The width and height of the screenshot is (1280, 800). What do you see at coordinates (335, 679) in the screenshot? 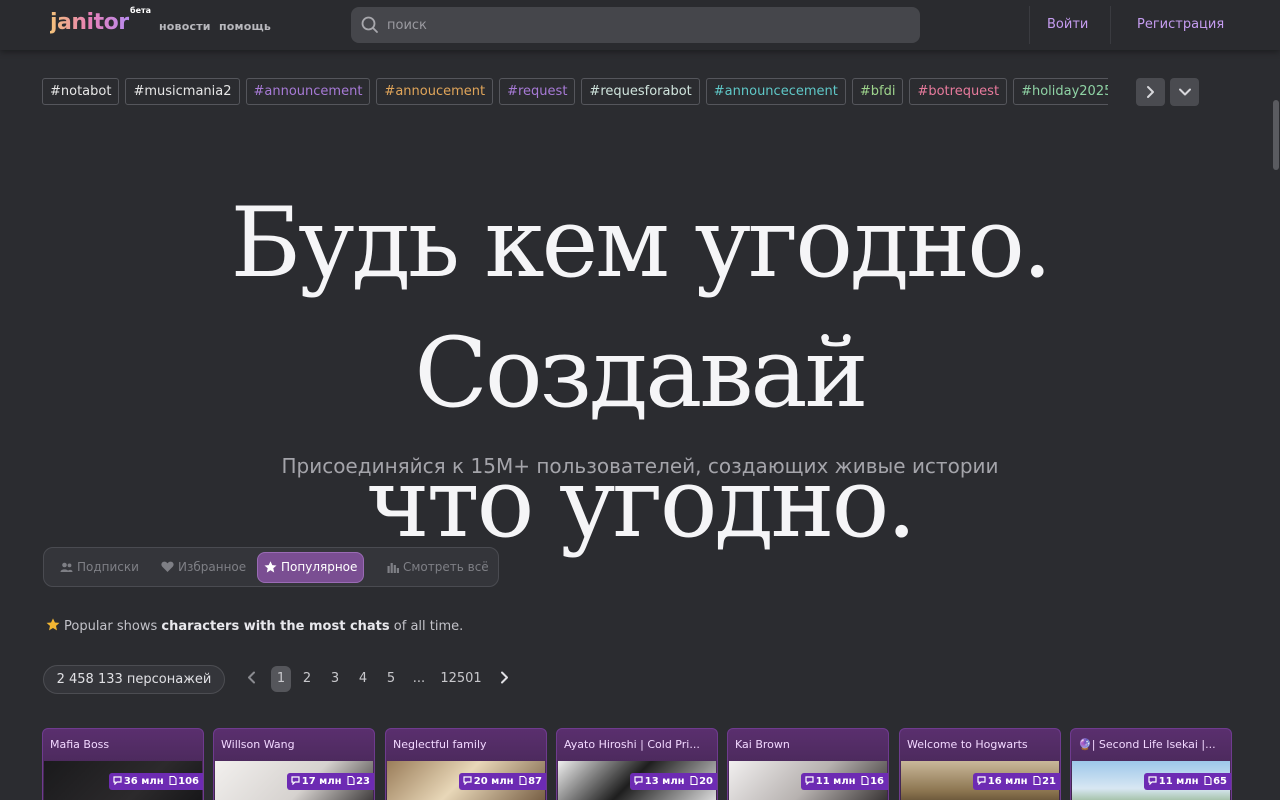
I see `page-number: 3` at bounding box center [335, 679].